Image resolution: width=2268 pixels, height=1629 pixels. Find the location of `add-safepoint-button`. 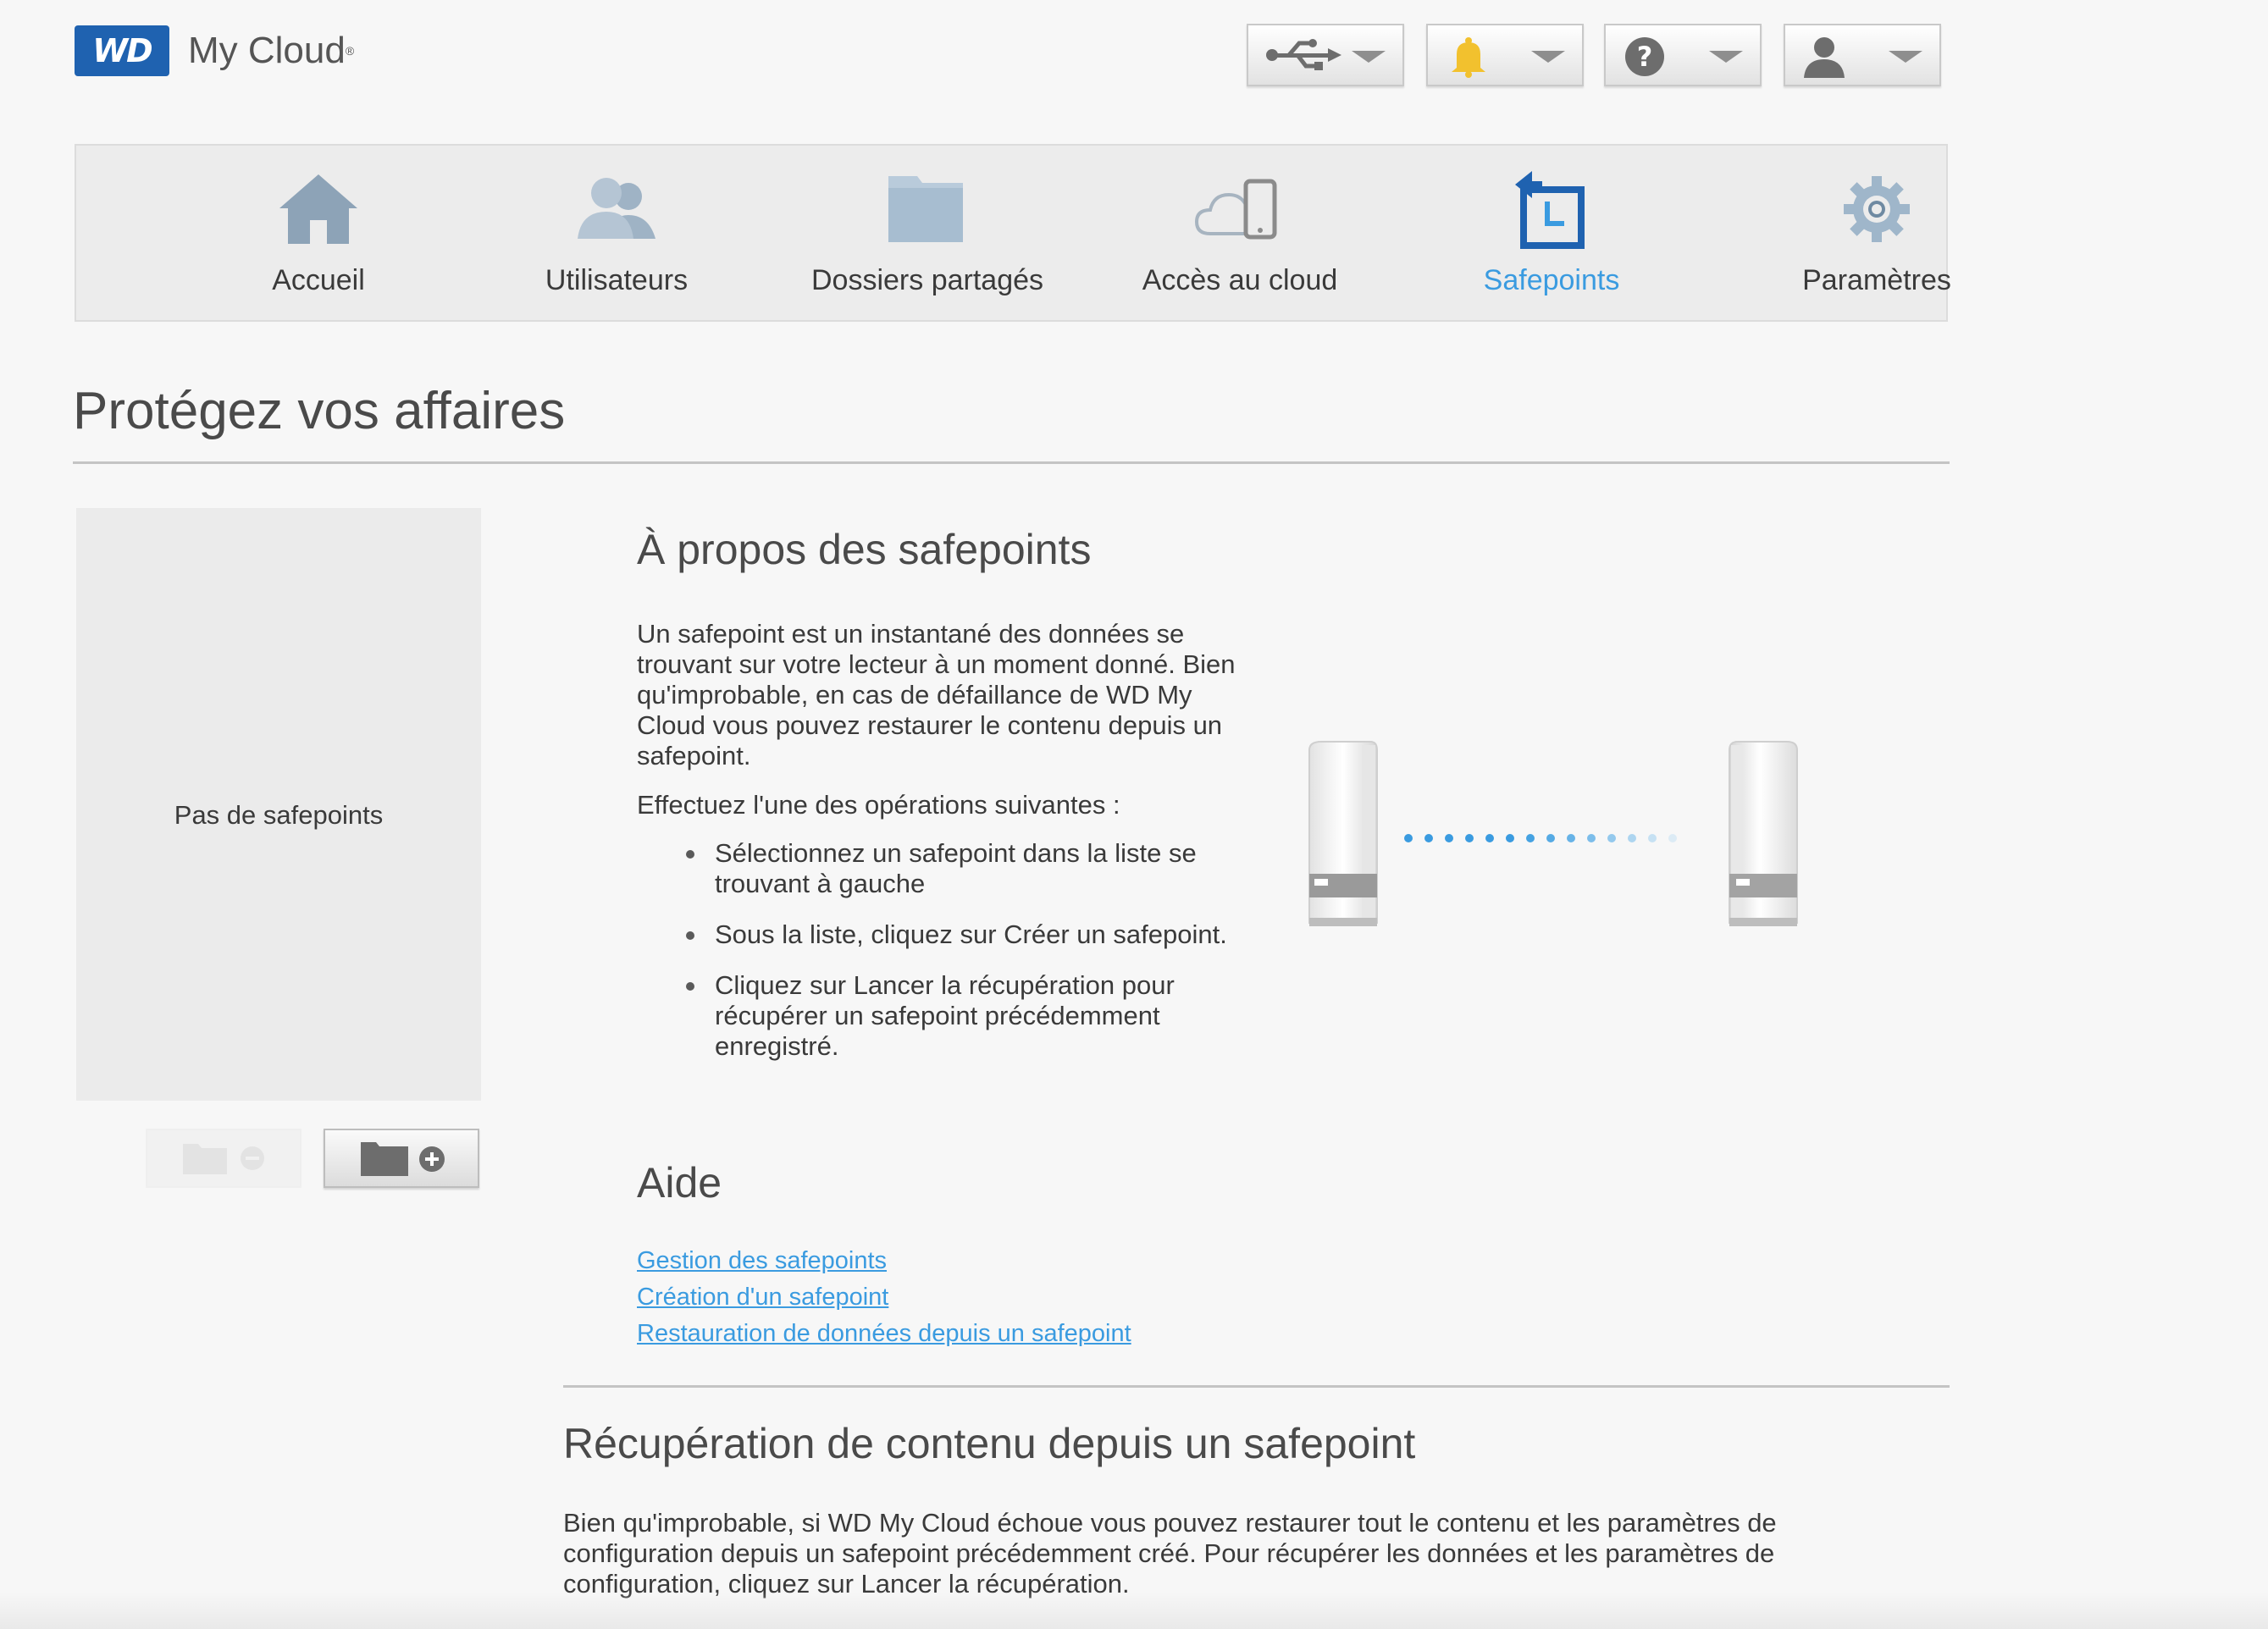

add-safepoint-button is located at coordinates (402, 1159).